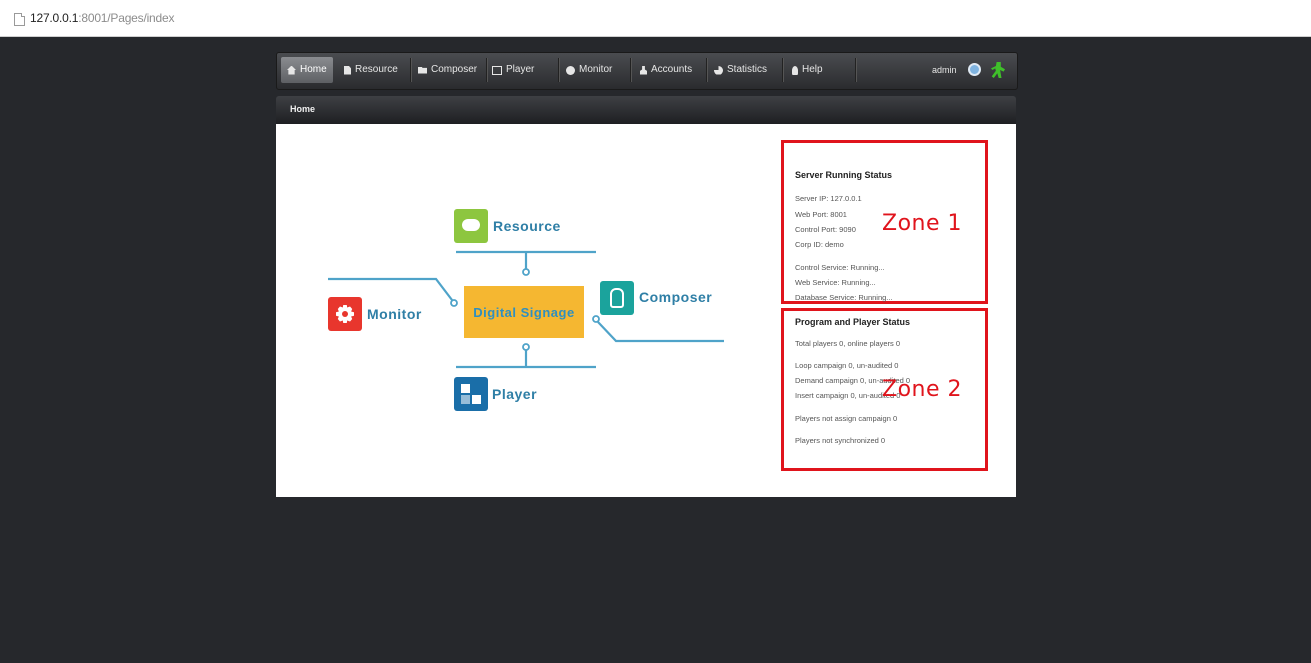  I want to click on document-icon, so click(347, 70).